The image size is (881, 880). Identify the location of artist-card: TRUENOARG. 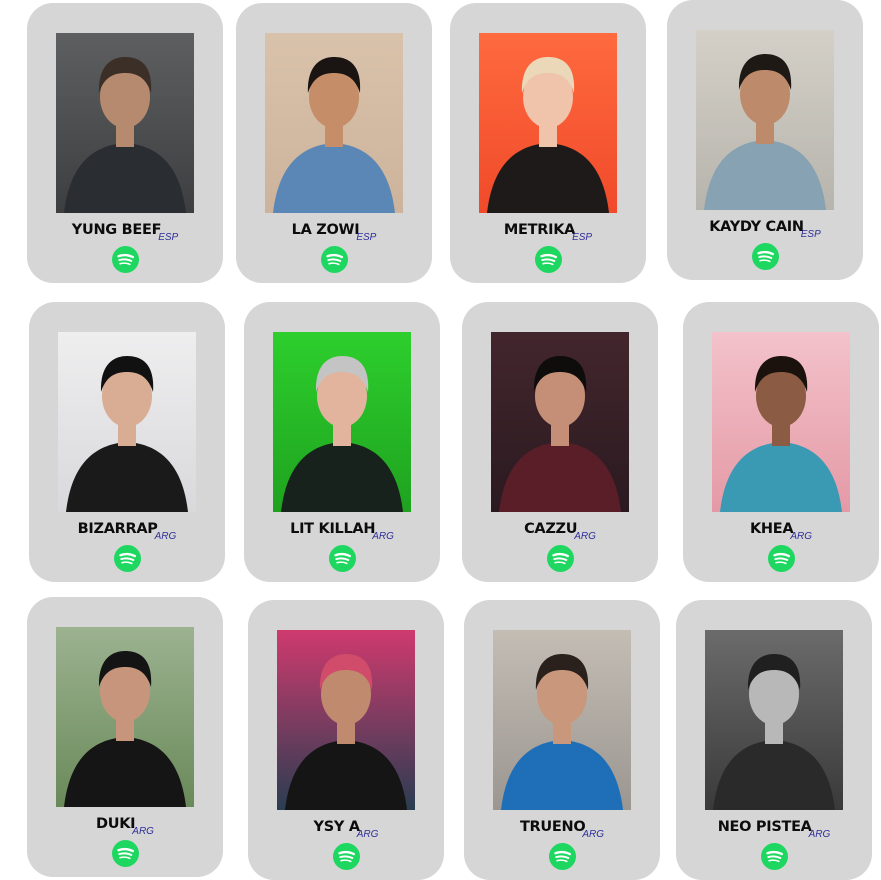
(562, 740).